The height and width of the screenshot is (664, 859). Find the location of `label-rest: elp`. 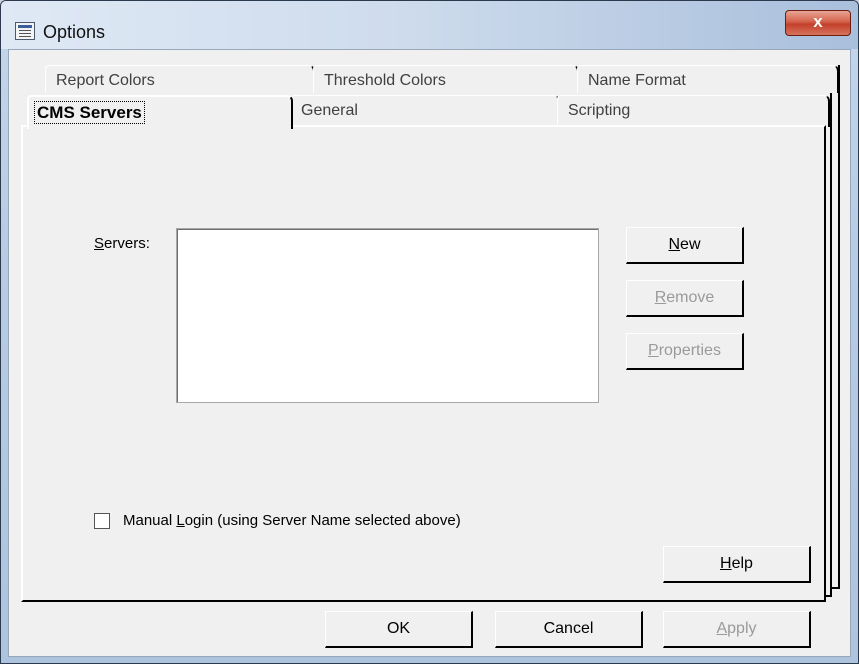

label-rest: elp is located at coordinates (742, 563).